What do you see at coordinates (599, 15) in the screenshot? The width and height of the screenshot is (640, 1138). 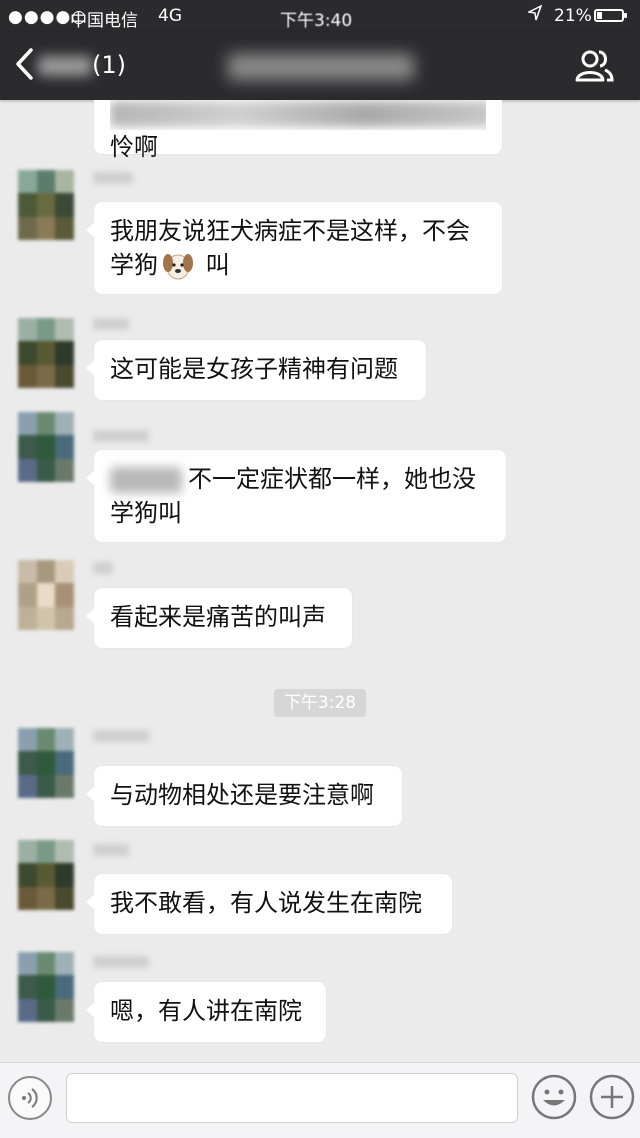 I see `battery-fill` at bounding box center [599, 15].